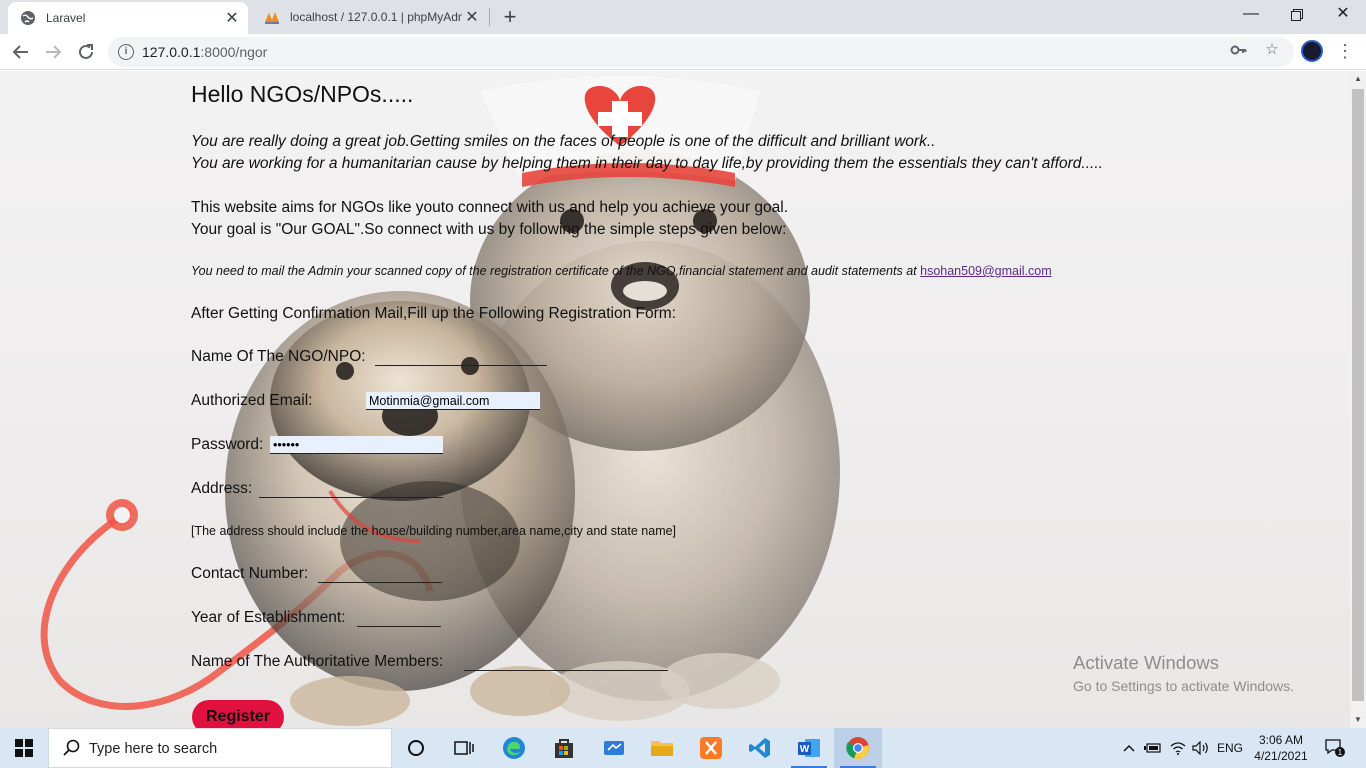  I want to click on reload-button, so click(86, 52).